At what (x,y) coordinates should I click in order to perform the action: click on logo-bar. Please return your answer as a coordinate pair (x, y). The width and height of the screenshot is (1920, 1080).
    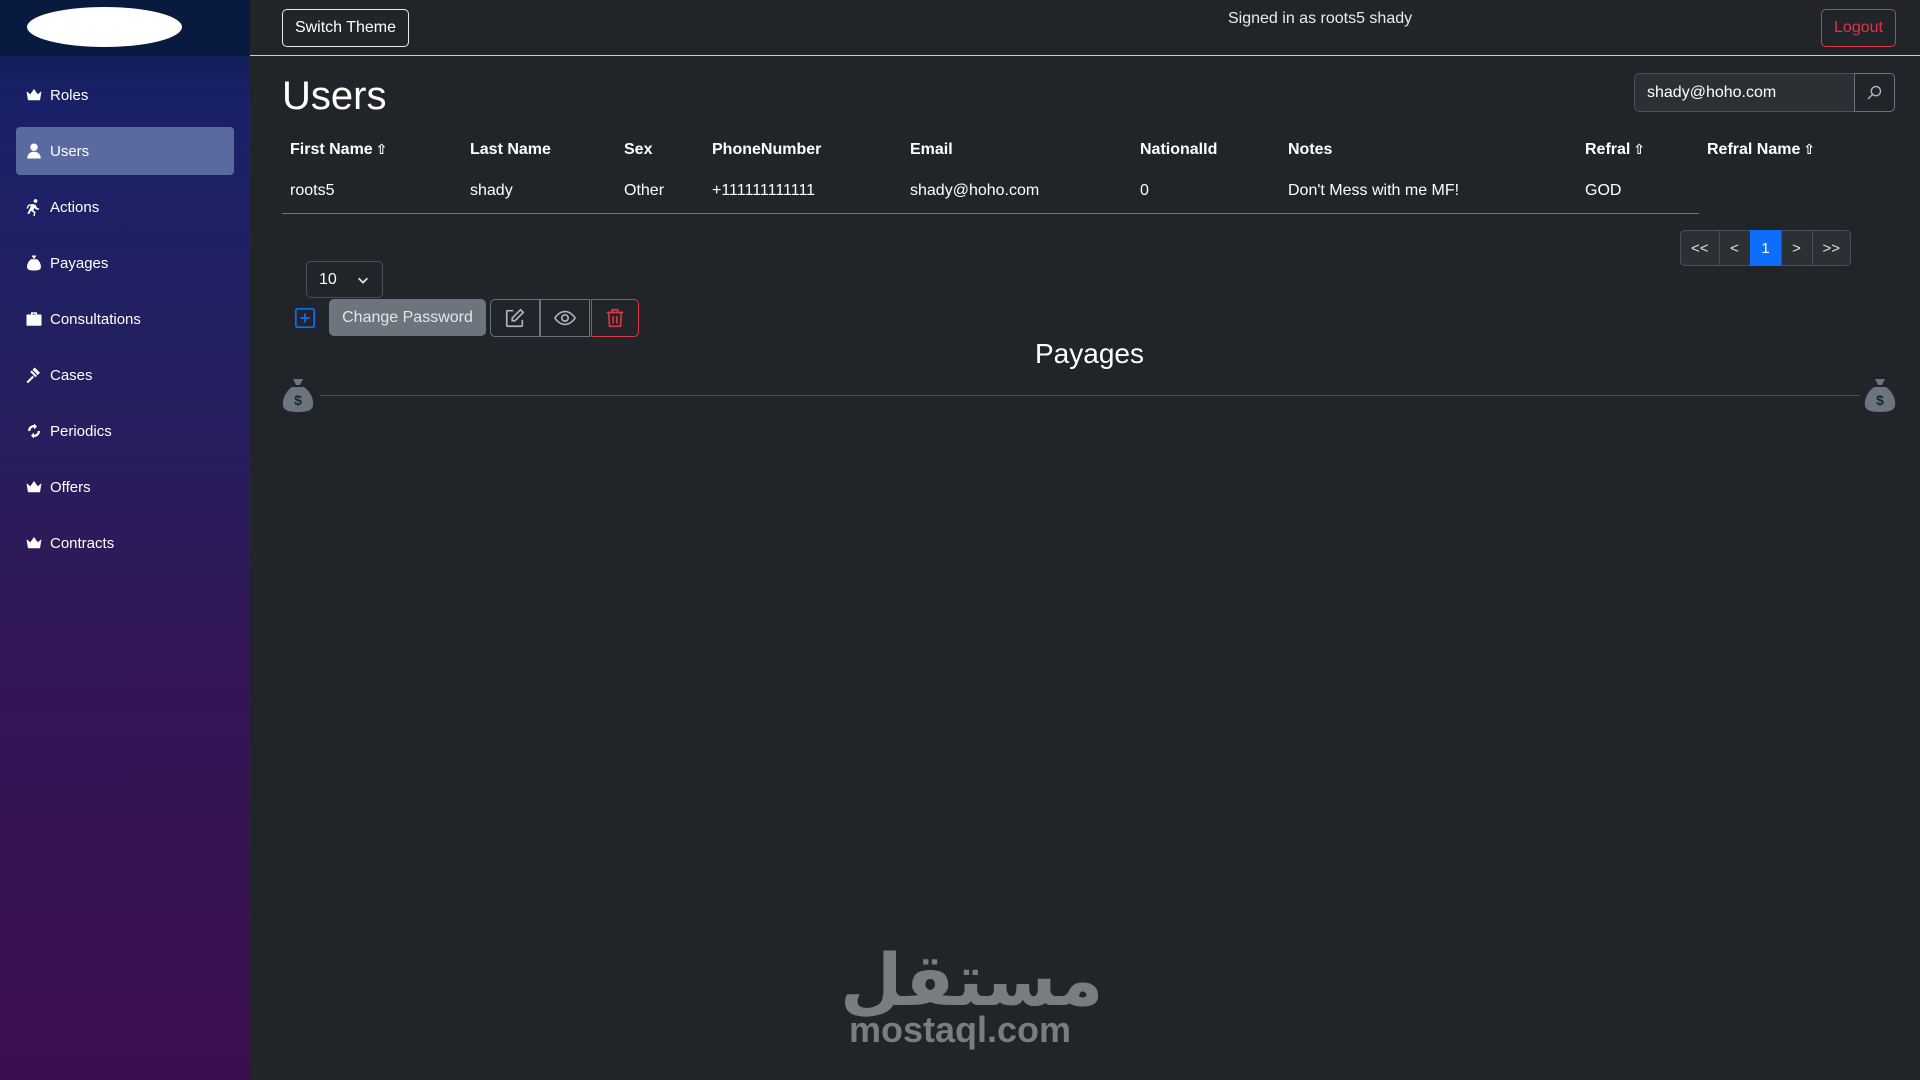
    Looking at the image, I should click on (125, 28).